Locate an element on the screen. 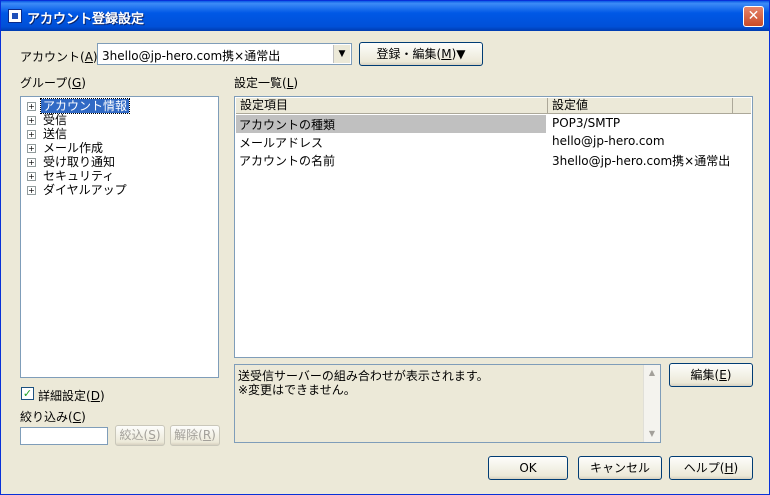  title-bar: アカウント登録設定 ✕ is located at coordinates (385, 16).